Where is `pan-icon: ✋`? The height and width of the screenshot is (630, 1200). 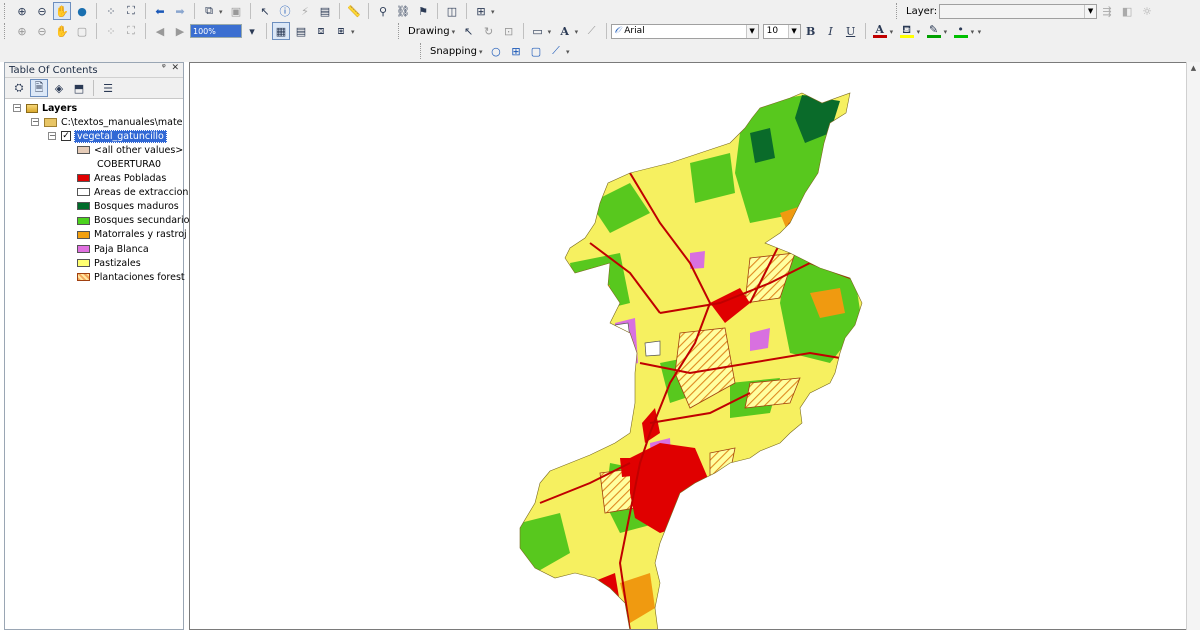 pan-icon: ✋ is located at coordinates (62, 11).